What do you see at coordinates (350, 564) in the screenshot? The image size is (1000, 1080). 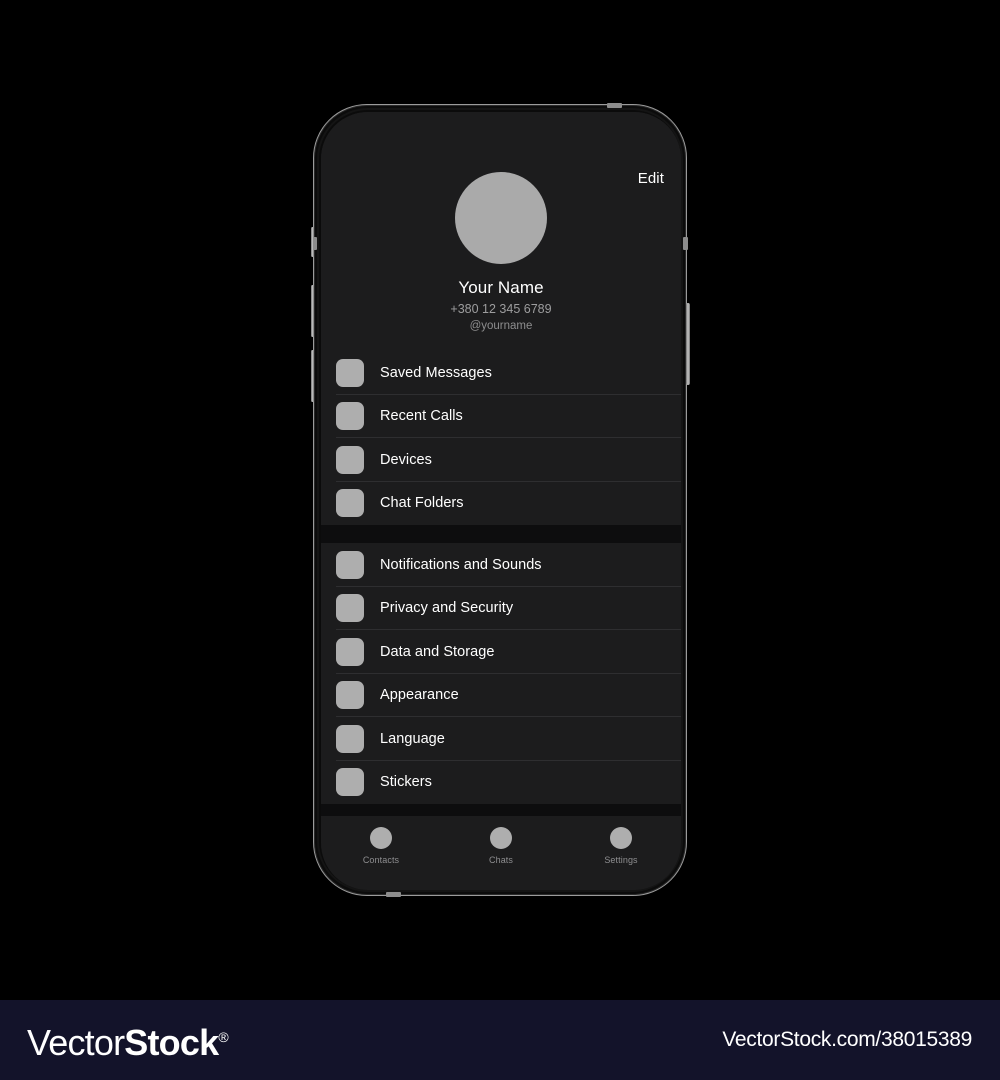 I see `notifications-icon` at bounding box center [350, 564].